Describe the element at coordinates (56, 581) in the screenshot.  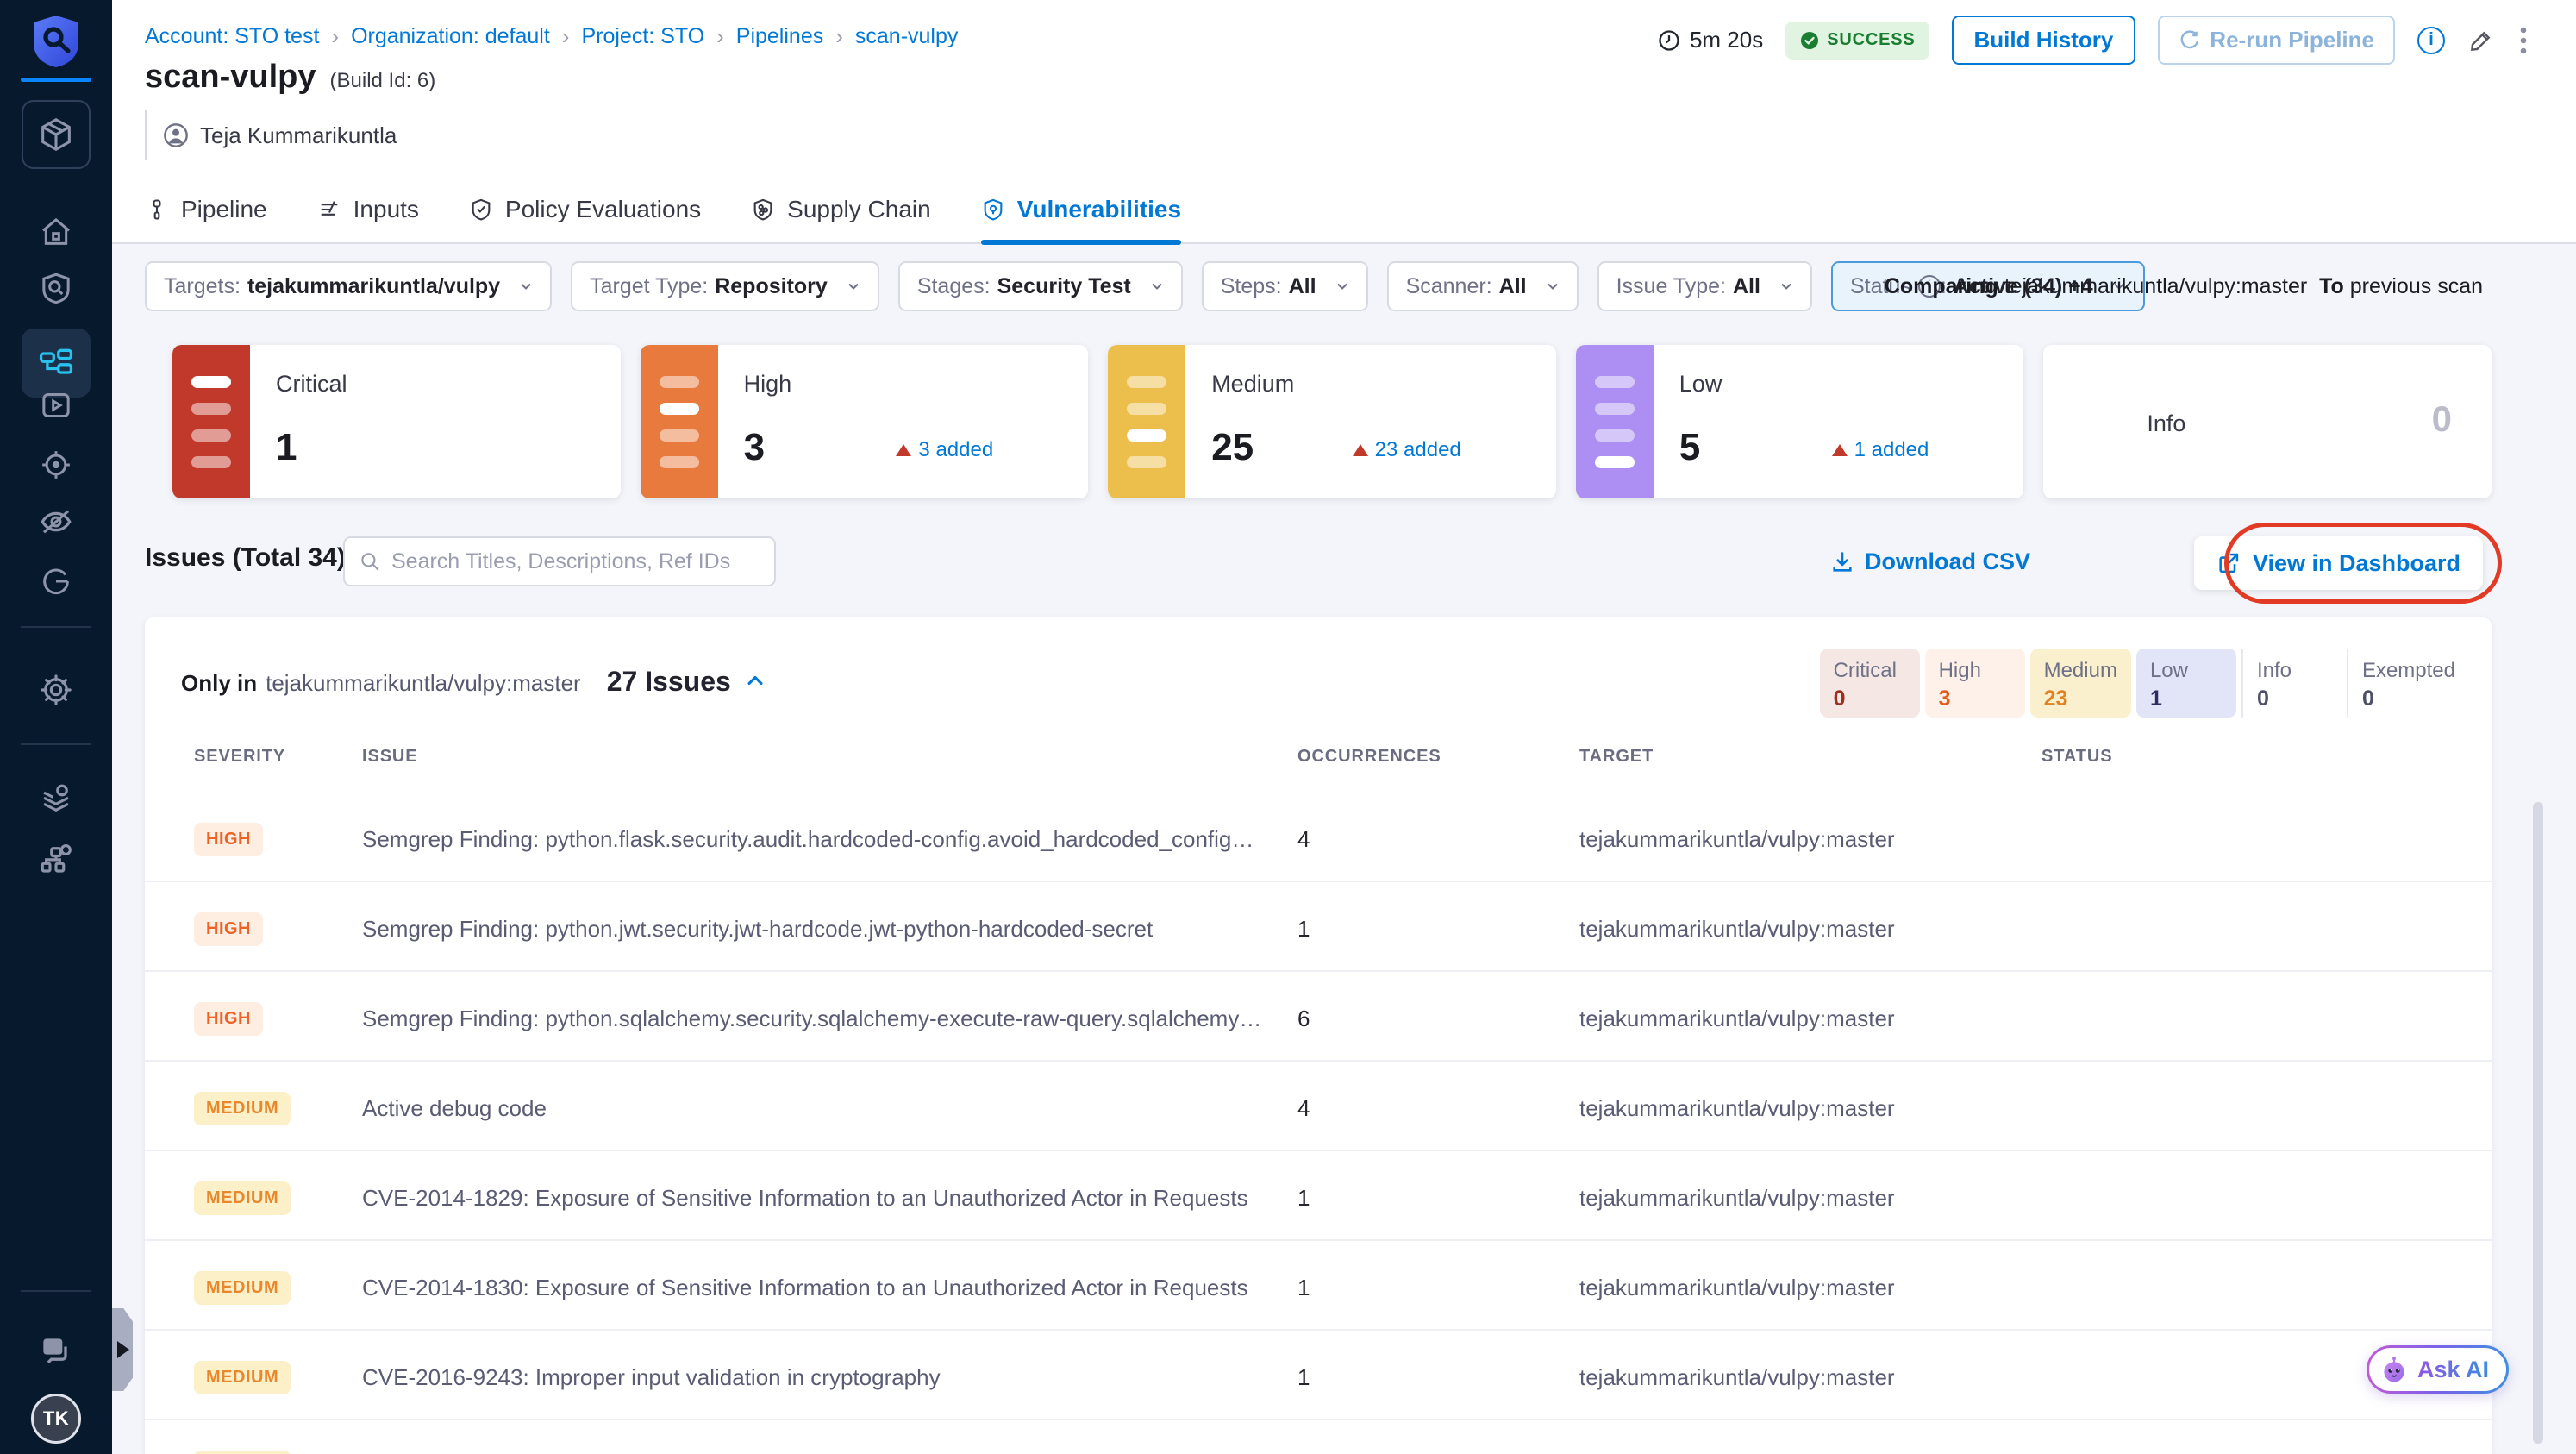
I see `getting-started-icon` at that location.